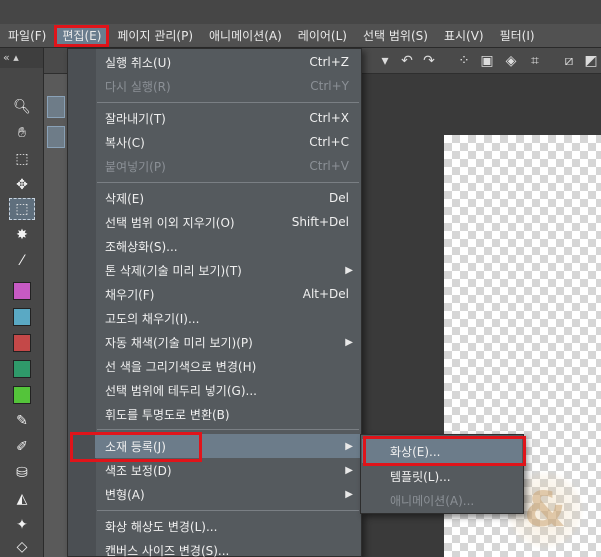 The image size is (601, 557). Describe the element at coordinates (22, 235) in the screenshot. I see `magic-wand-icon: ✸` at that location.